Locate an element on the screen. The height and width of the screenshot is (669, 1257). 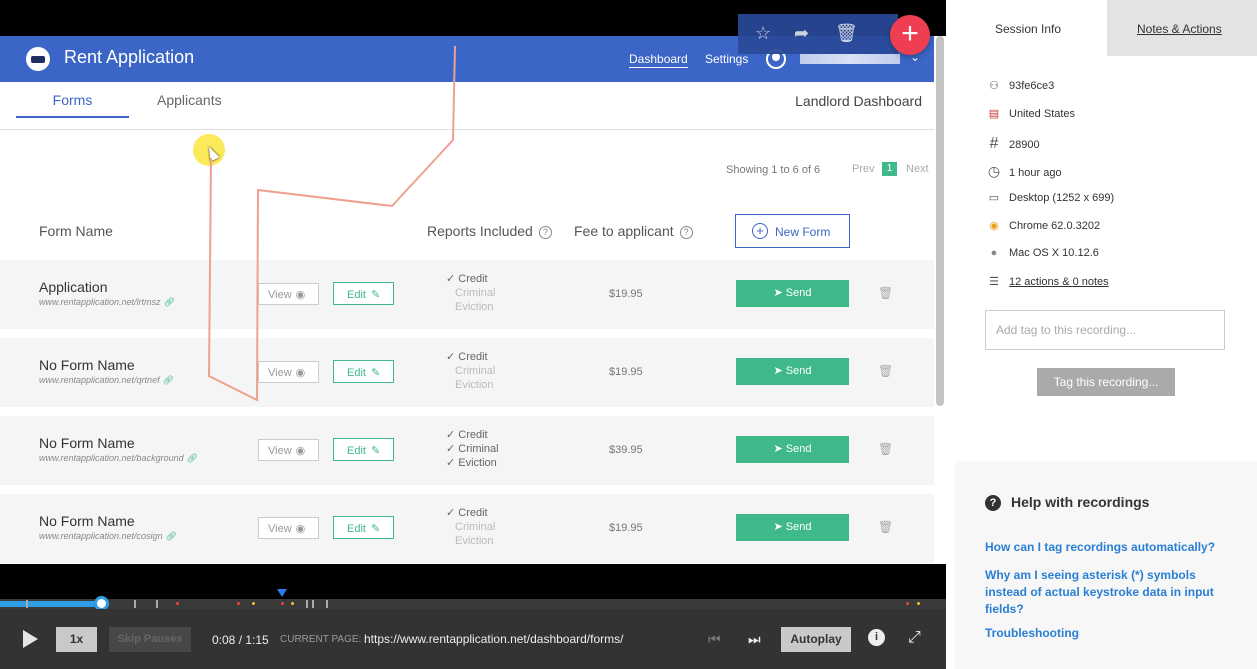
new-form-button: + New Form is located at coordinates (792, 231).